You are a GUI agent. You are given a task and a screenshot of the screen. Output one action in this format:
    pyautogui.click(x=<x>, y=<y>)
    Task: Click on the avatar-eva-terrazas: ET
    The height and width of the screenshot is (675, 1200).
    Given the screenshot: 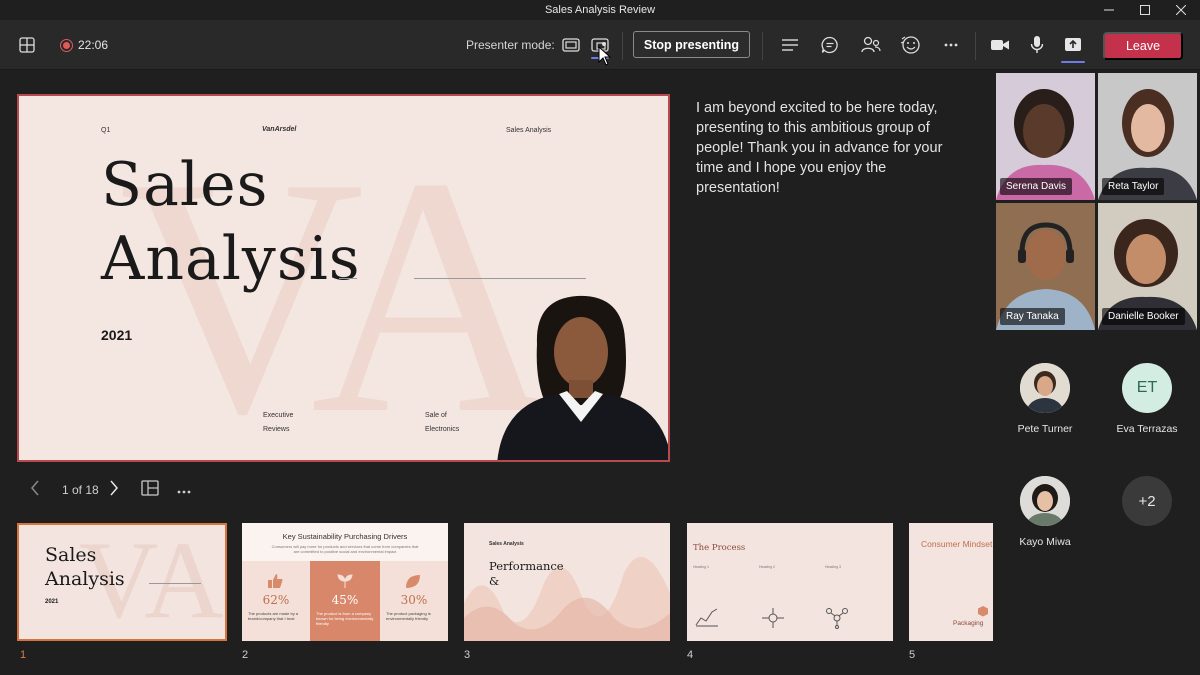 What is the action you would take?
    pyautogui.click(x=1147, y=388)
    